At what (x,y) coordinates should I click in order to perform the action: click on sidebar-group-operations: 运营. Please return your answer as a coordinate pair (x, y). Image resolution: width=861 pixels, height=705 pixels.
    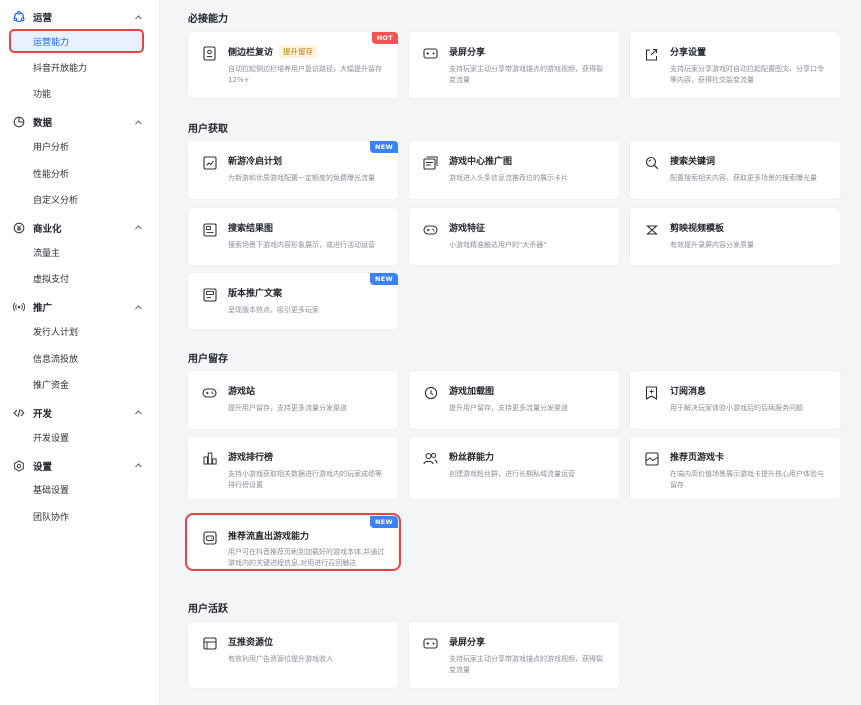
    Looking at the image, I should click on (79, 17).